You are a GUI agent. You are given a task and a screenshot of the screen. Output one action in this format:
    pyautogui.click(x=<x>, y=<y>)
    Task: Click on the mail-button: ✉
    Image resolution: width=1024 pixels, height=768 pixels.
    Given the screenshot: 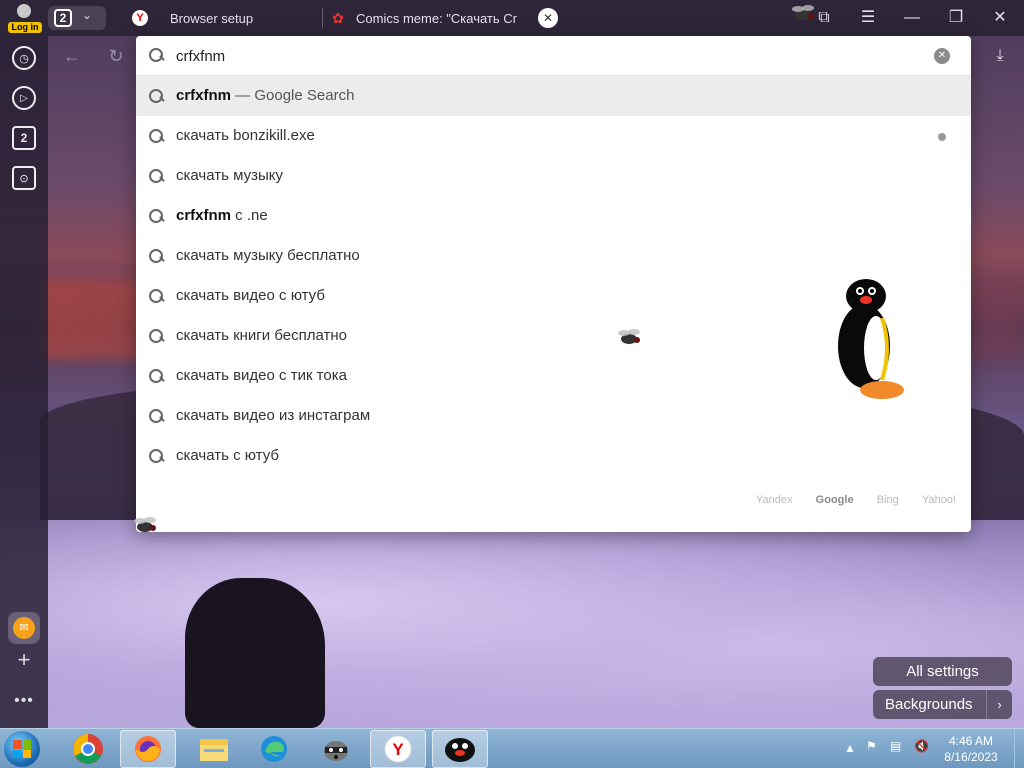 What is the action you would take?
    pyautogui.click(x=24, y=628)
    